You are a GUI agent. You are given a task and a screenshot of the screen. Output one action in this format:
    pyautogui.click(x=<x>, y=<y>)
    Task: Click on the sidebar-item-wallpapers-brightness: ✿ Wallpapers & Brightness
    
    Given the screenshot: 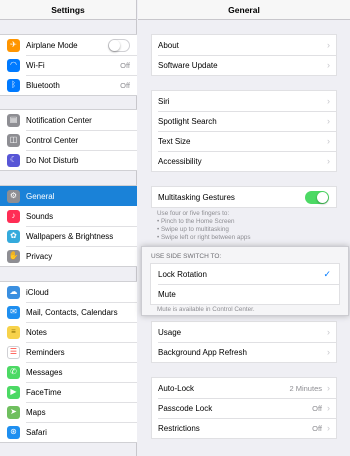 What is the action you would take?
    pyautogui.click(x=68, y=236)
    